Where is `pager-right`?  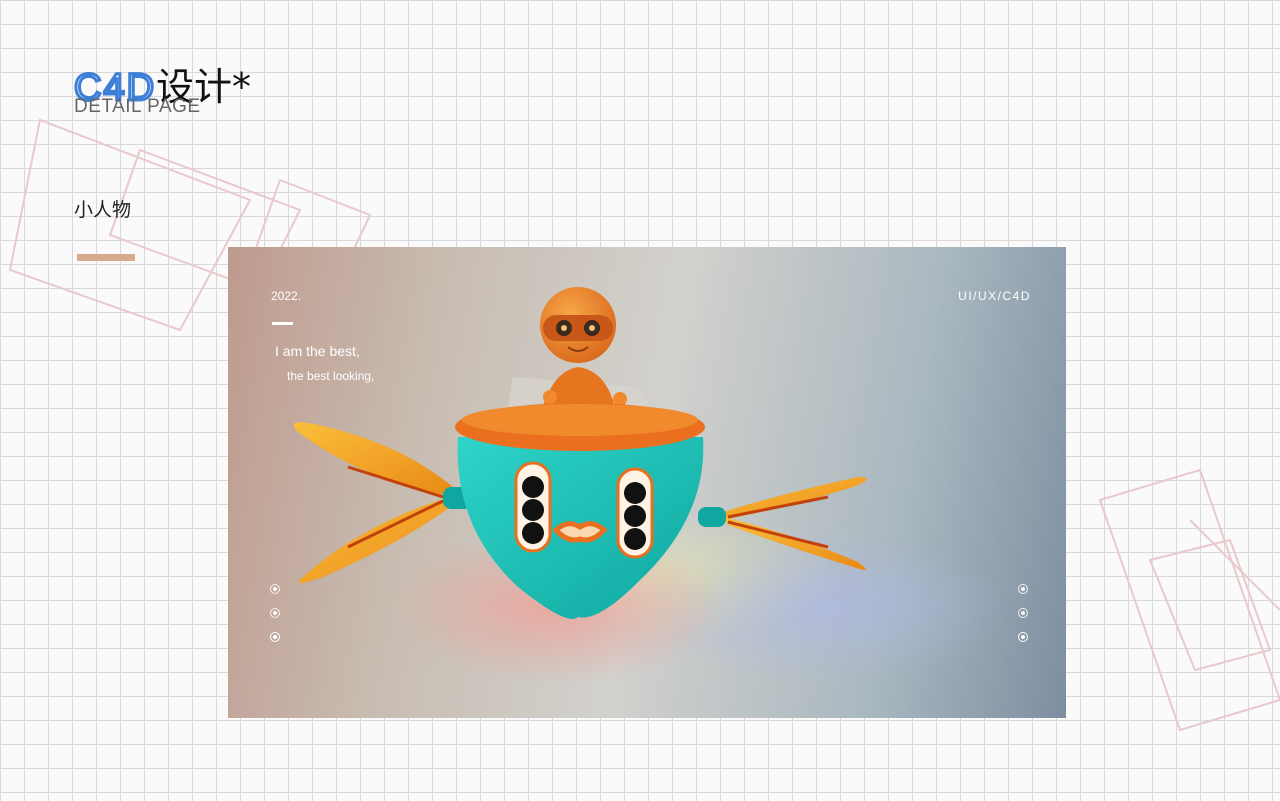 pager-right is located at coordinates (1023, 613).